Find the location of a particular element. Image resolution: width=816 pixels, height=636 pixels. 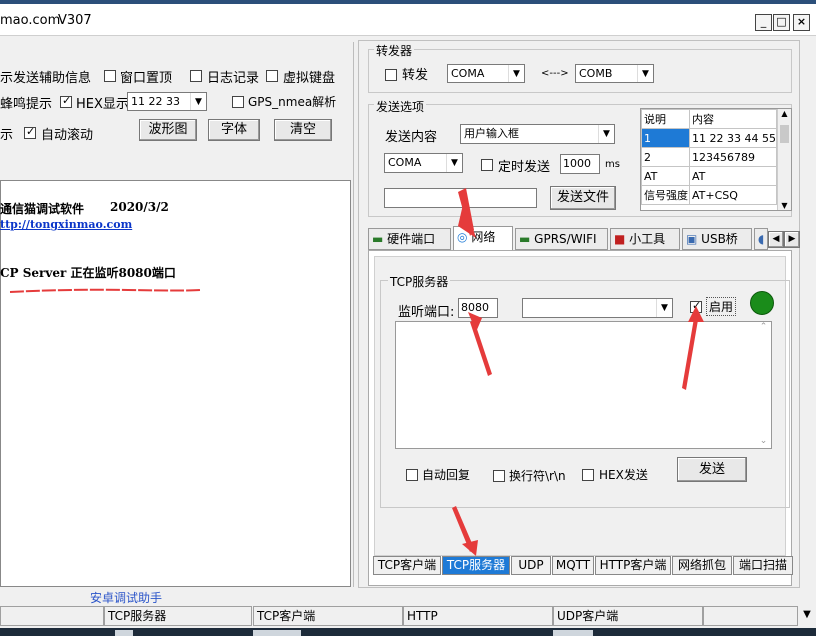

tab-gprs-wifi: ▬ GPRS/WIFI is located at coordinates (561, 239).